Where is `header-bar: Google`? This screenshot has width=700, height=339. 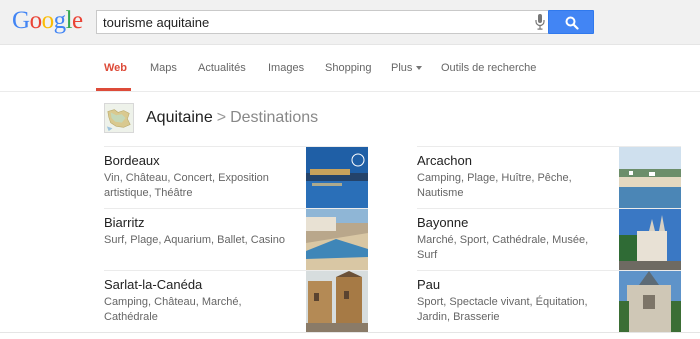 header-bar: Google is located at coordinates (350, 22).